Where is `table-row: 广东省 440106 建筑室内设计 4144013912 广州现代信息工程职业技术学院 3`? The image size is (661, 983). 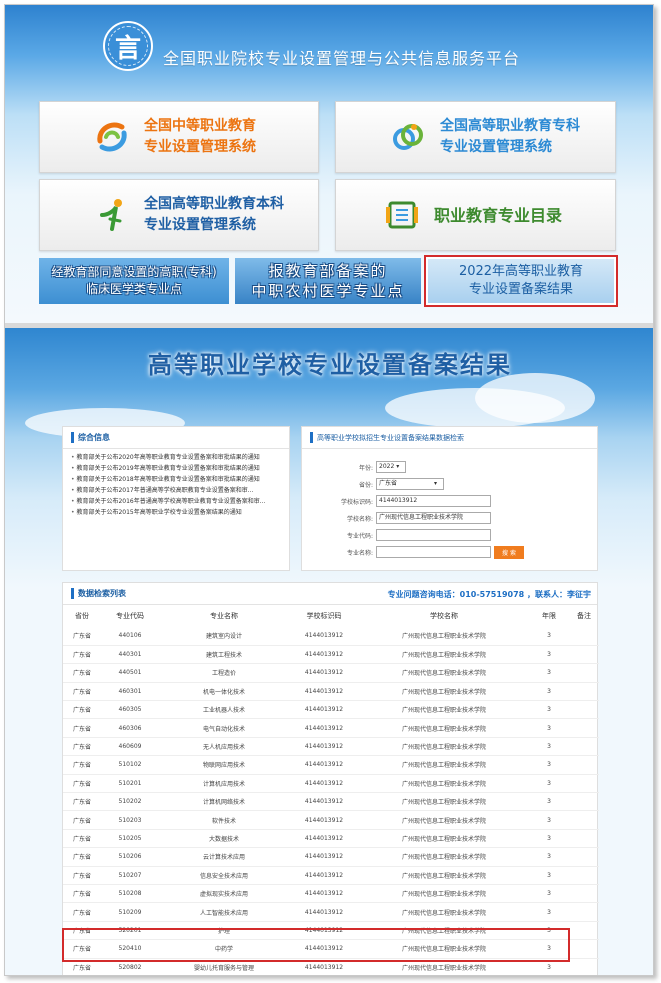
table-row: 广东省 440106 建筑室内设计 4144013912 广州现代信息工程职业技术学院 3 is located at coordinates (331, 636).